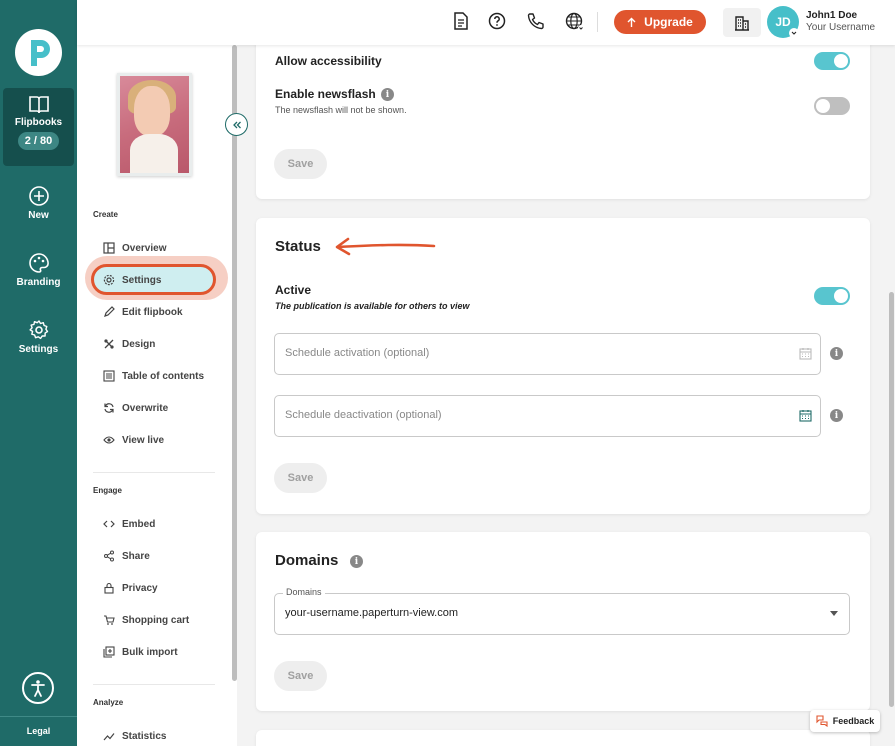 This screenshot has width=895, height=746. I want to click on domains-select: Domains your-username.paperturn-view.com, so click(562, 611).